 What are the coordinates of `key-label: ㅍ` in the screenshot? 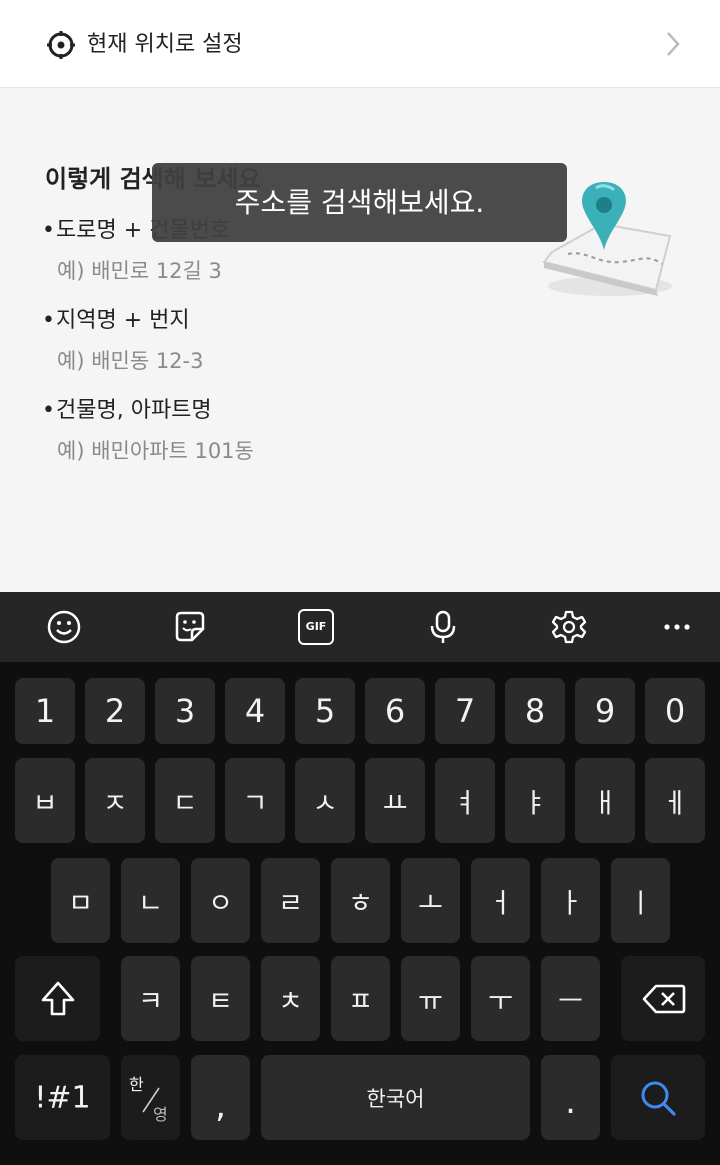 It's located at (360, 1001).